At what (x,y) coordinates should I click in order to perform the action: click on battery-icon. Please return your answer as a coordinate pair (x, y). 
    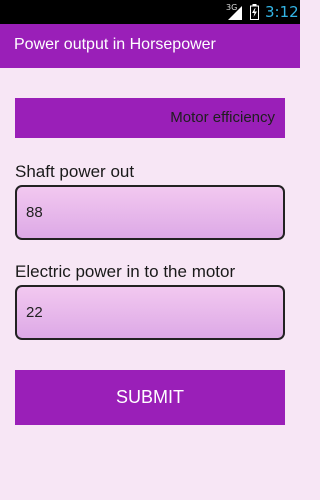
    Looking at the image, I should click on (254, 14).